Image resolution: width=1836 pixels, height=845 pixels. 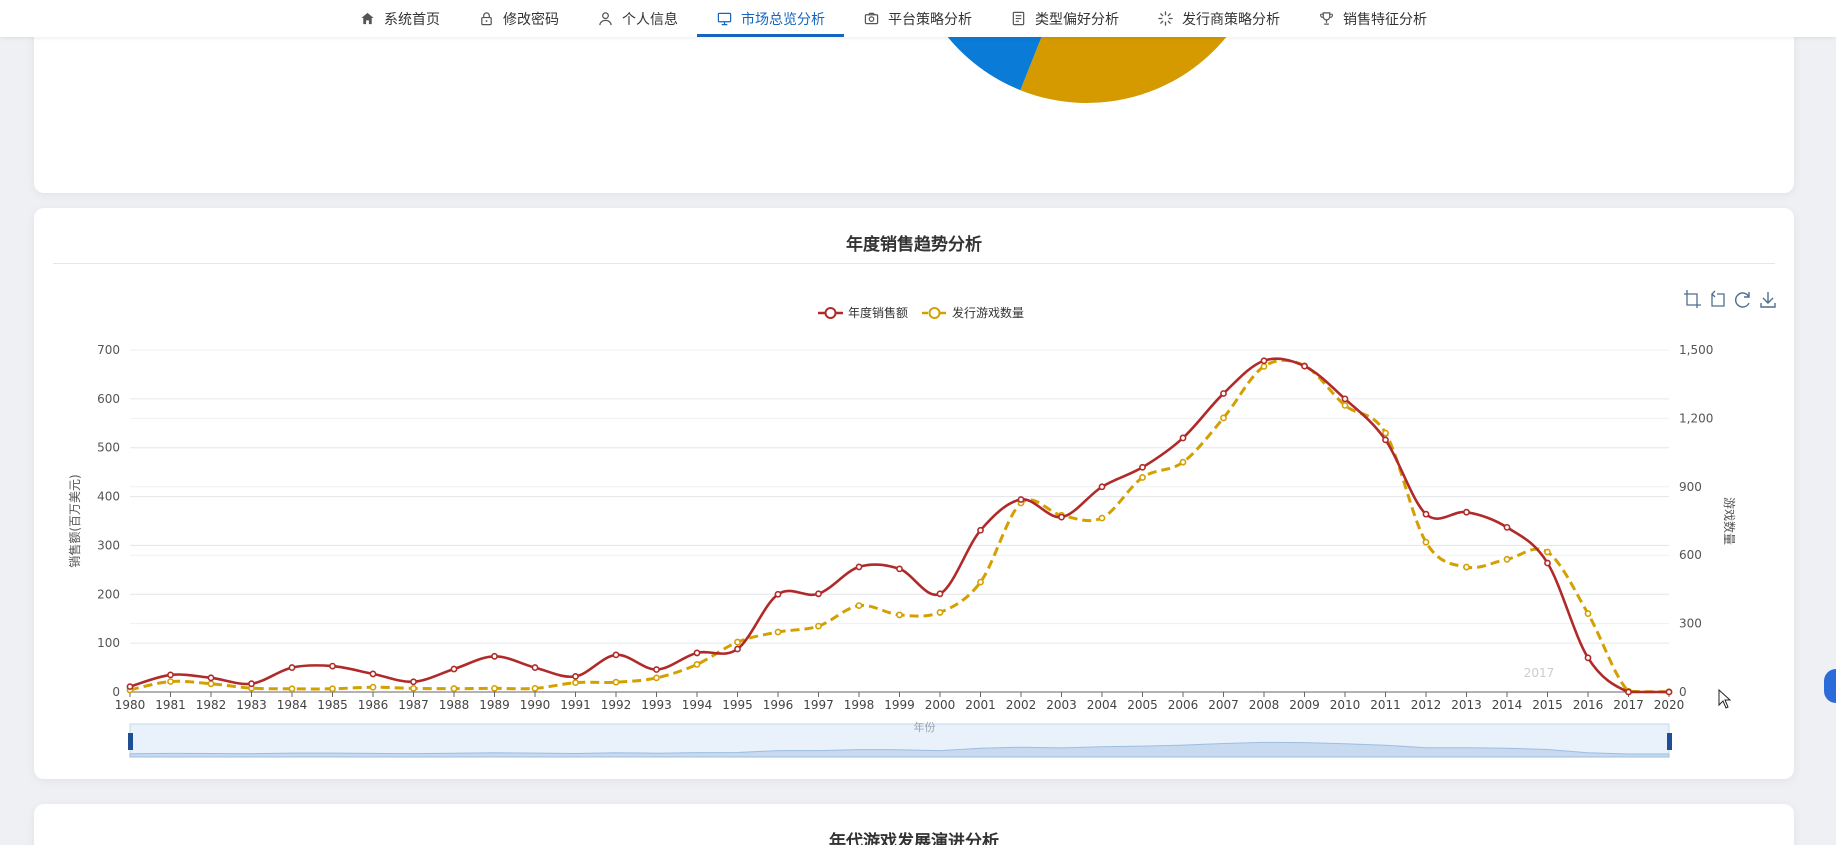 I want to click on zoom-select-icon, so click(x=1692, y=299).